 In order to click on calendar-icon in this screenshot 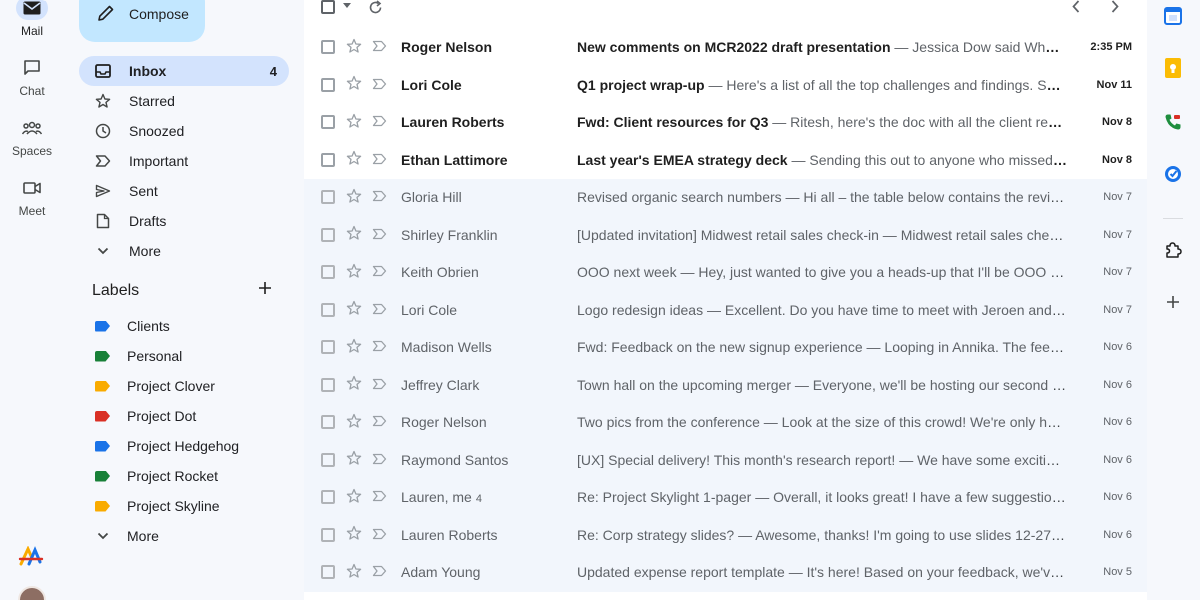, I will do `click(1173, 16)`.